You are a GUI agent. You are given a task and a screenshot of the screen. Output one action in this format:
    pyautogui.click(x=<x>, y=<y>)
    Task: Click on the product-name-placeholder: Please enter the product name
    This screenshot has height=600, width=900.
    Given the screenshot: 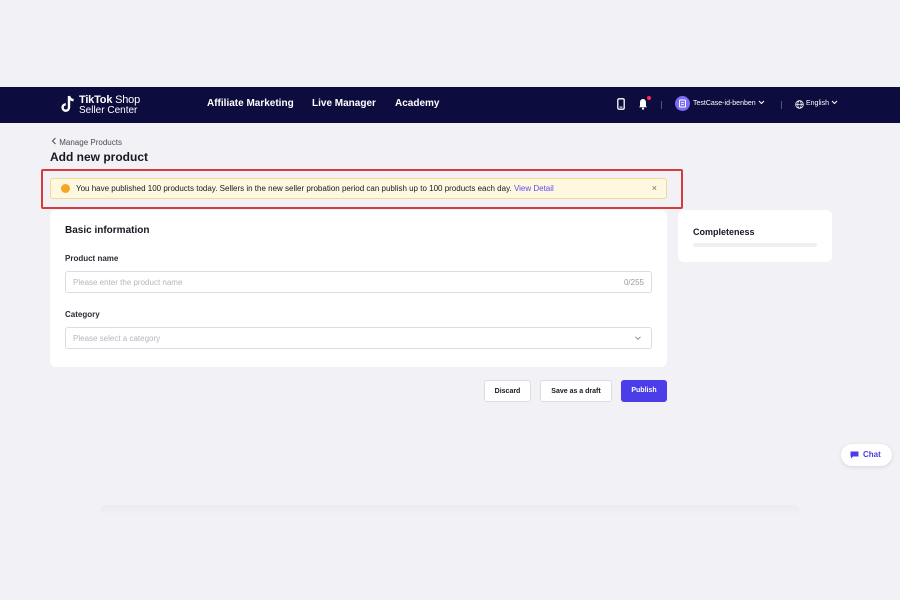 What is the action you would take?
    pyautogui.click(x=128, y=282)
    